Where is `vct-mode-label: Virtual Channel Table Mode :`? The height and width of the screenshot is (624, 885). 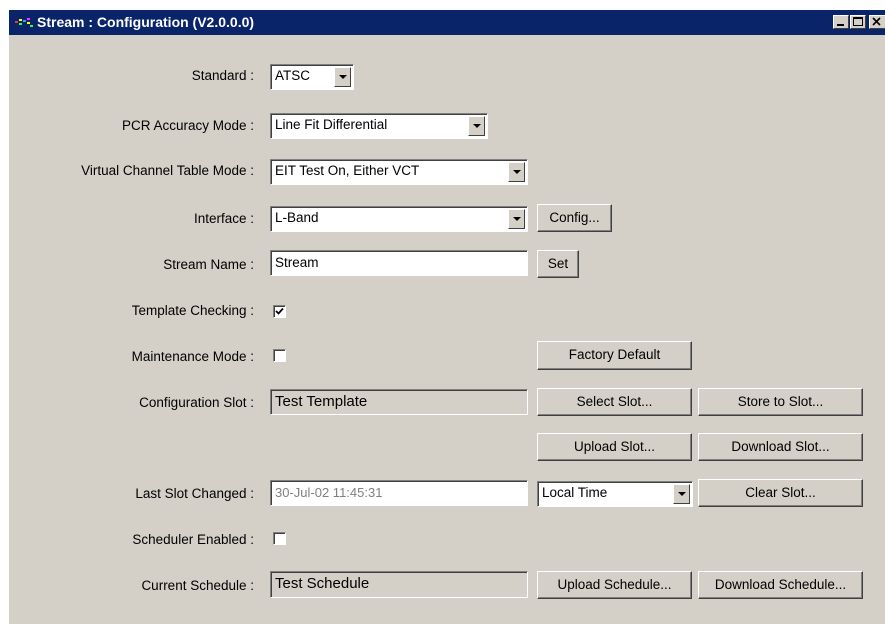 vct-mode-label: Virtual Channel Table Mode : is located at coordinates (167, 170).